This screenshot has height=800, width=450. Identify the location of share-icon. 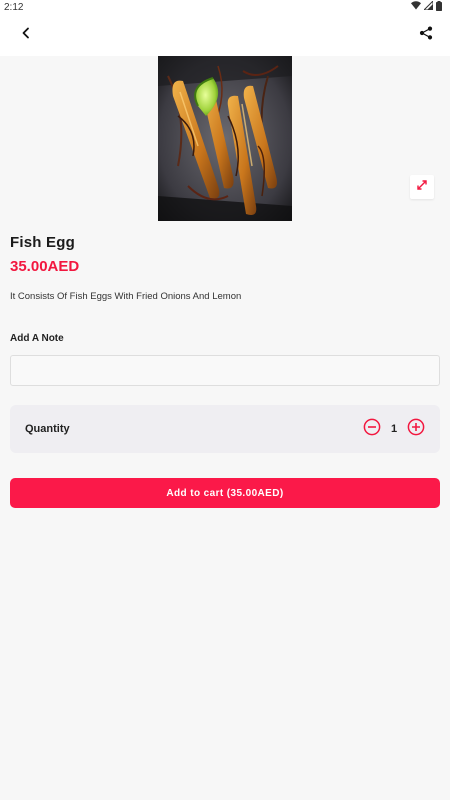
(426, 35).